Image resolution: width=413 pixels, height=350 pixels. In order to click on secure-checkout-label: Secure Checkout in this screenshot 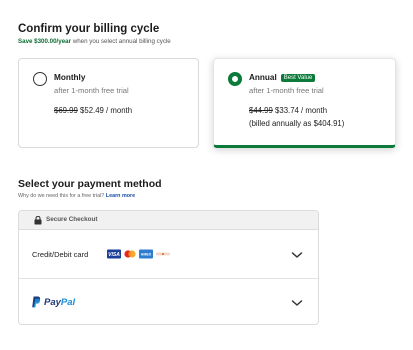, I will do `click(72, 219)`.